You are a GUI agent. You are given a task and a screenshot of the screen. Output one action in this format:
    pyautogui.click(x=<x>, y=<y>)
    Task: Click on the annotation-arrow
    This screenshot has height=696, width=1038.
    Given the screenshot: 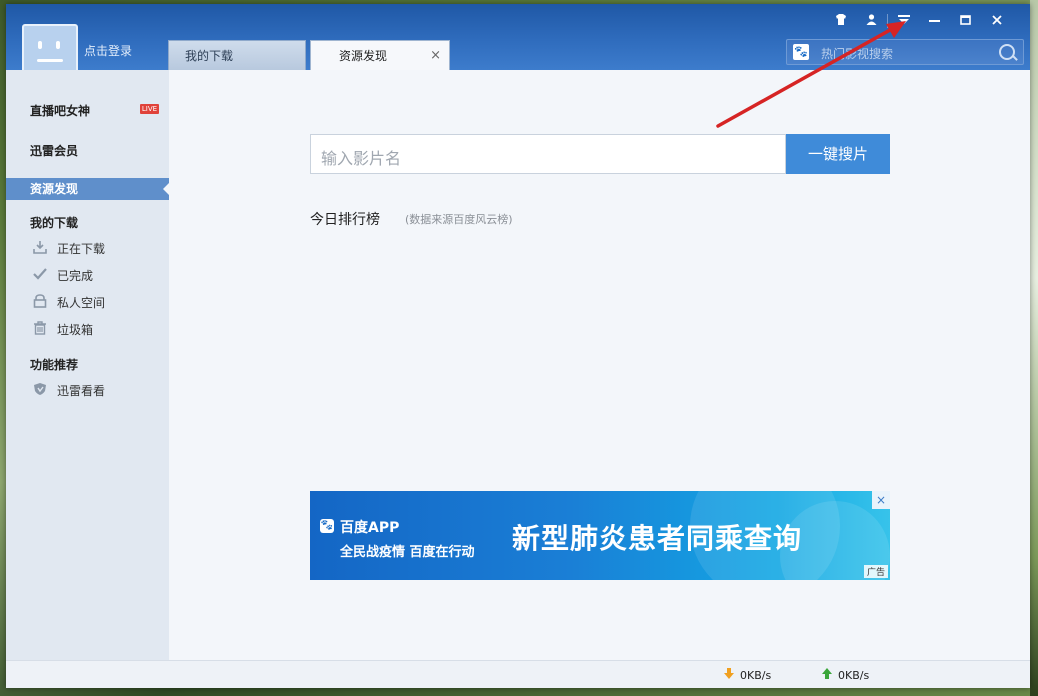 What is the action you would take?
    pyautogui.click(x=811, y=74)
    